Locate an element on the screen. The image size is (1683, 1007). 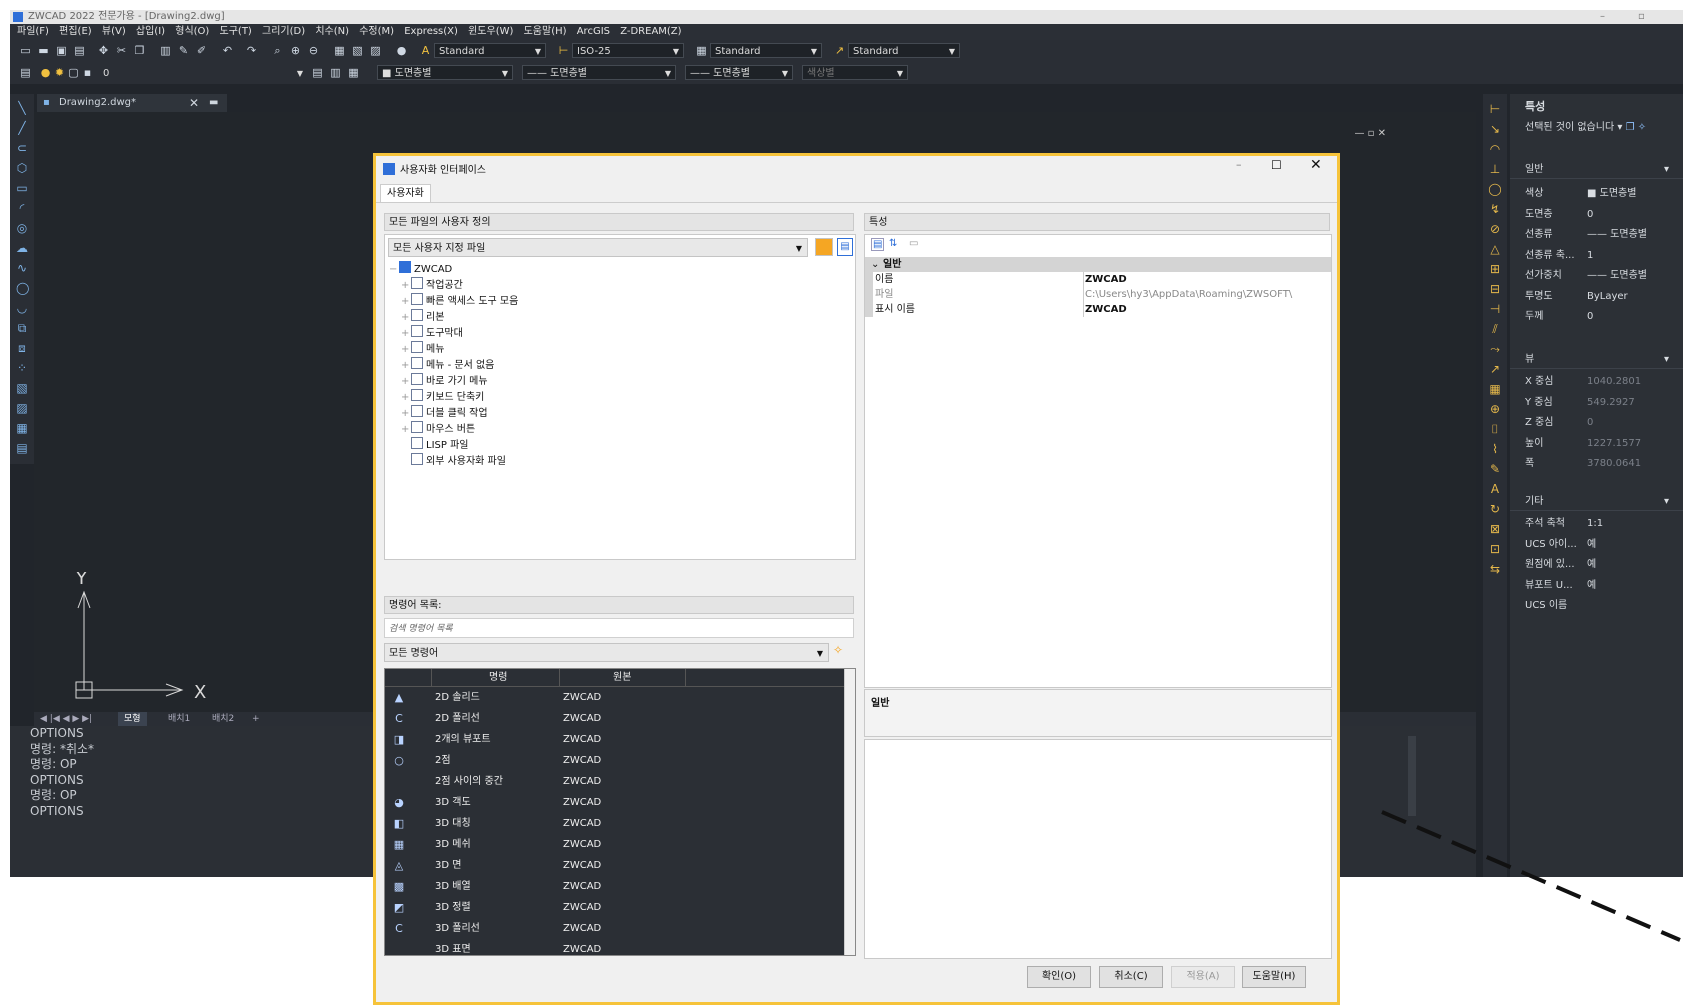
command-row: ◧ 3D 대칭 ZWCAD is located at coordinates (615, 823).